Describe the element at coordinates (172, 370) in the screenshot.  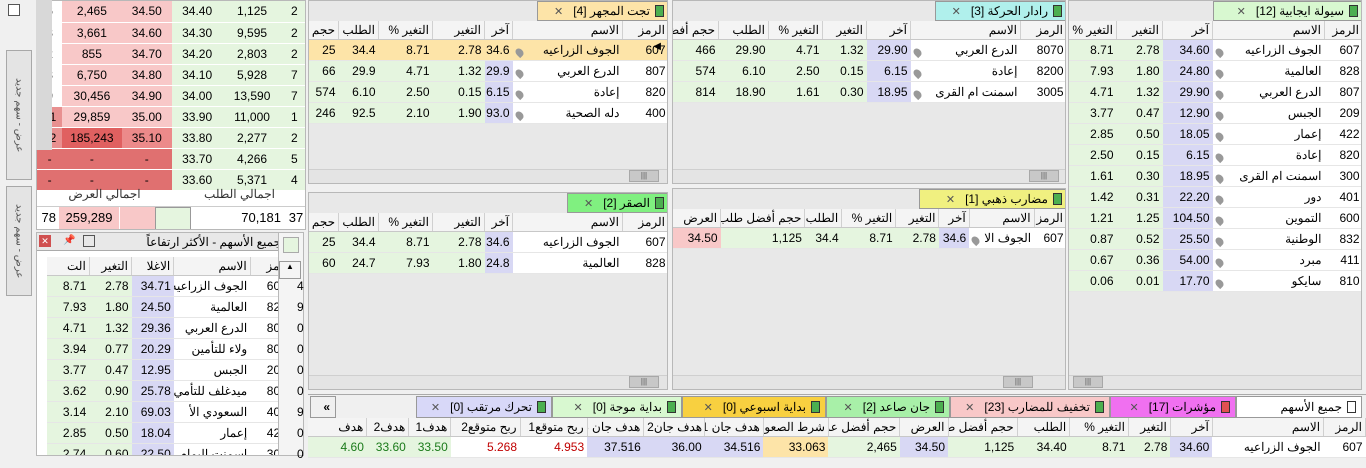
I see `table-row: 2090الجبس12.950.473.77` at that location.